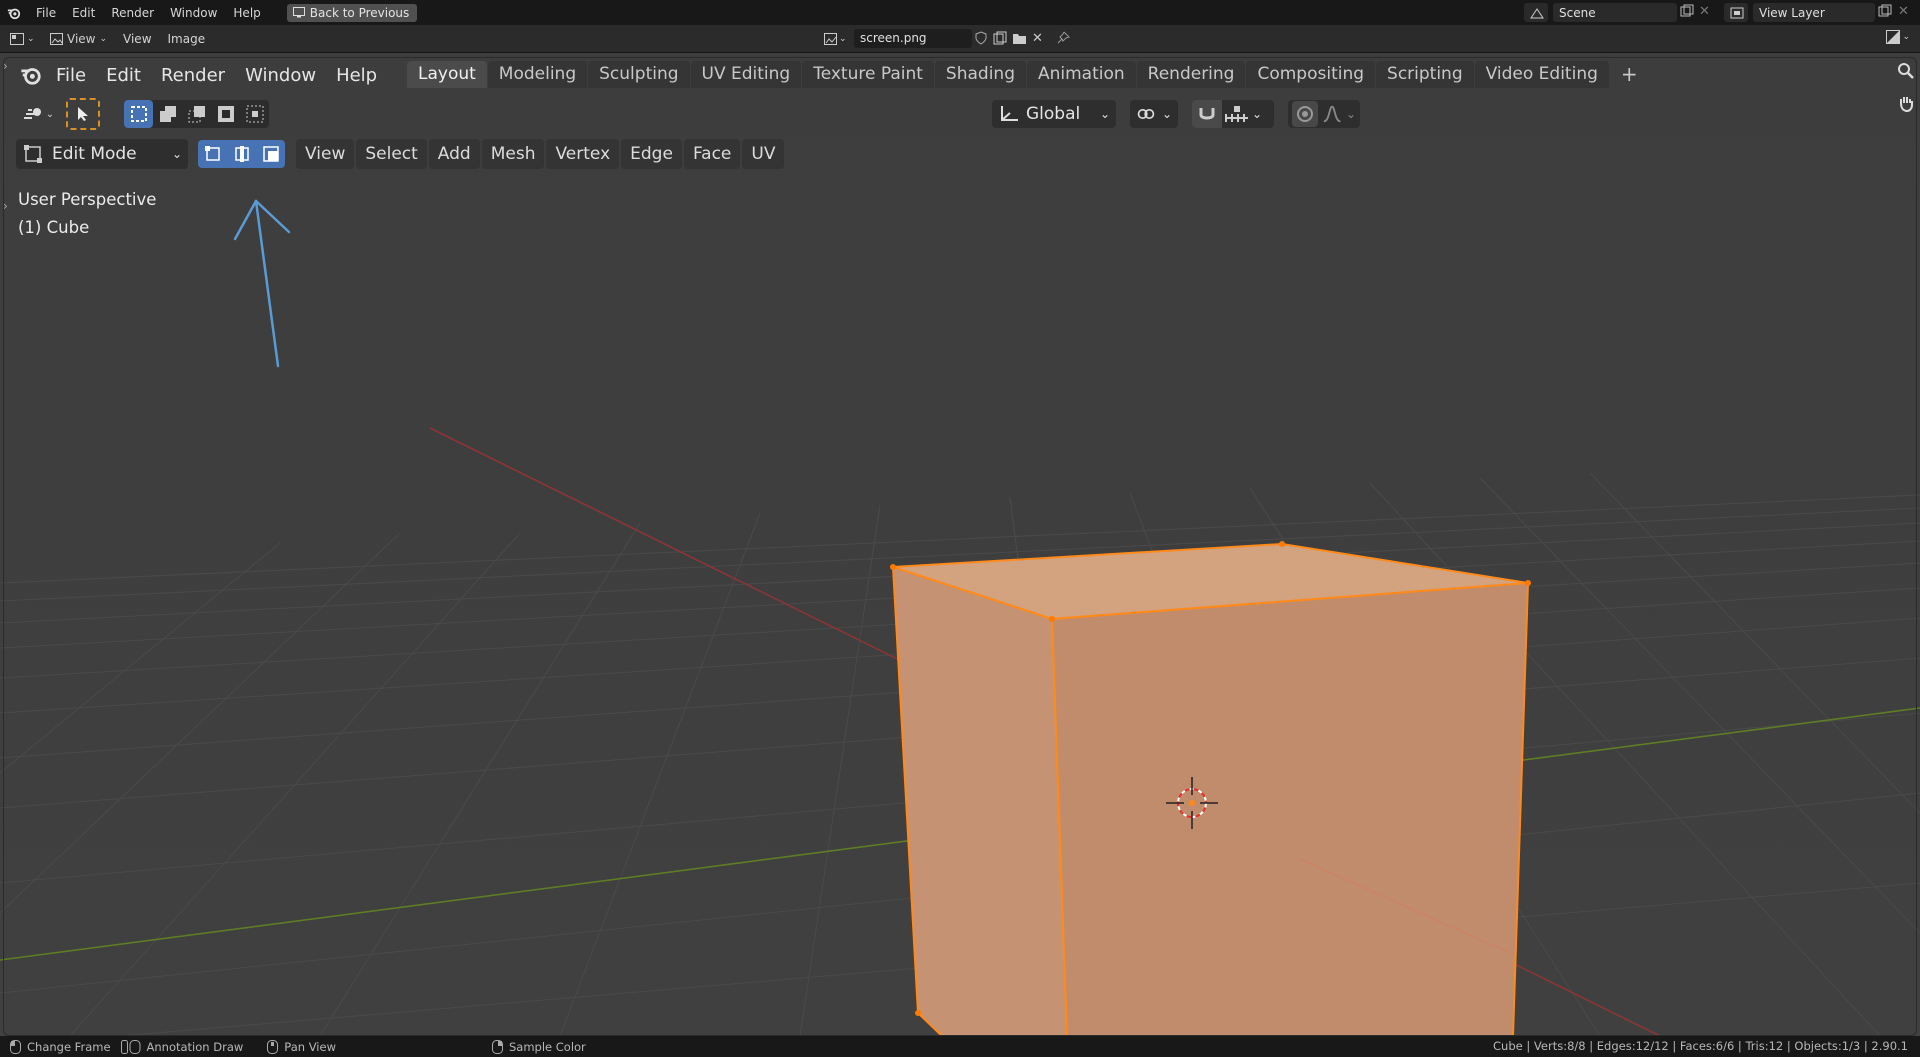 This screenshot has width=1920, height=1057. I want to click on app-menubar: File Edit Render Window Help, so click(201, 75).